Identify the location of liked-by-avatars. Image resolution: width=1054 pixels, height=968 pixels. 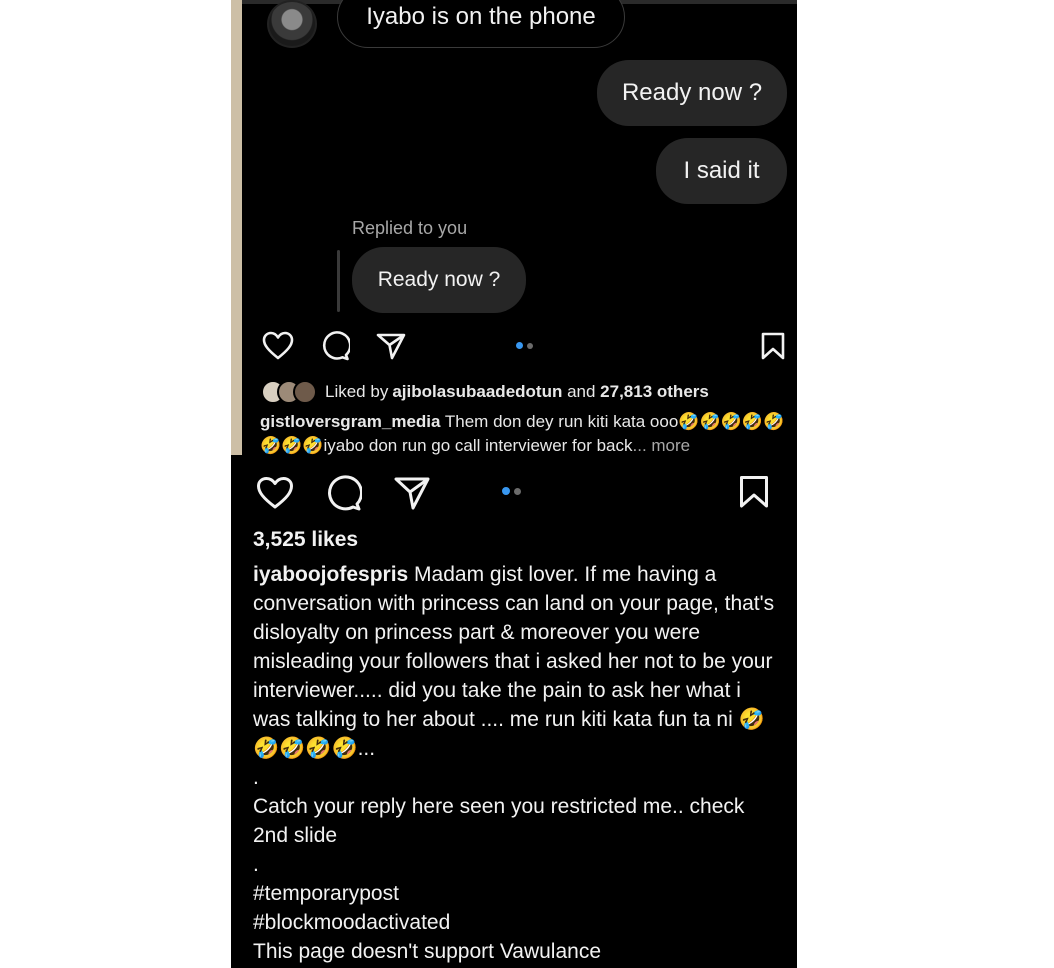
(289, 392).